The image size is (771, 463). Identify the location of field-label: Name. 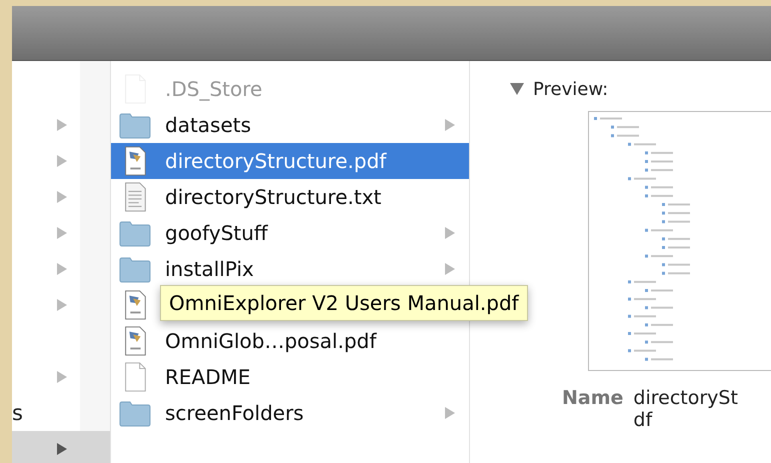
(593, 399).